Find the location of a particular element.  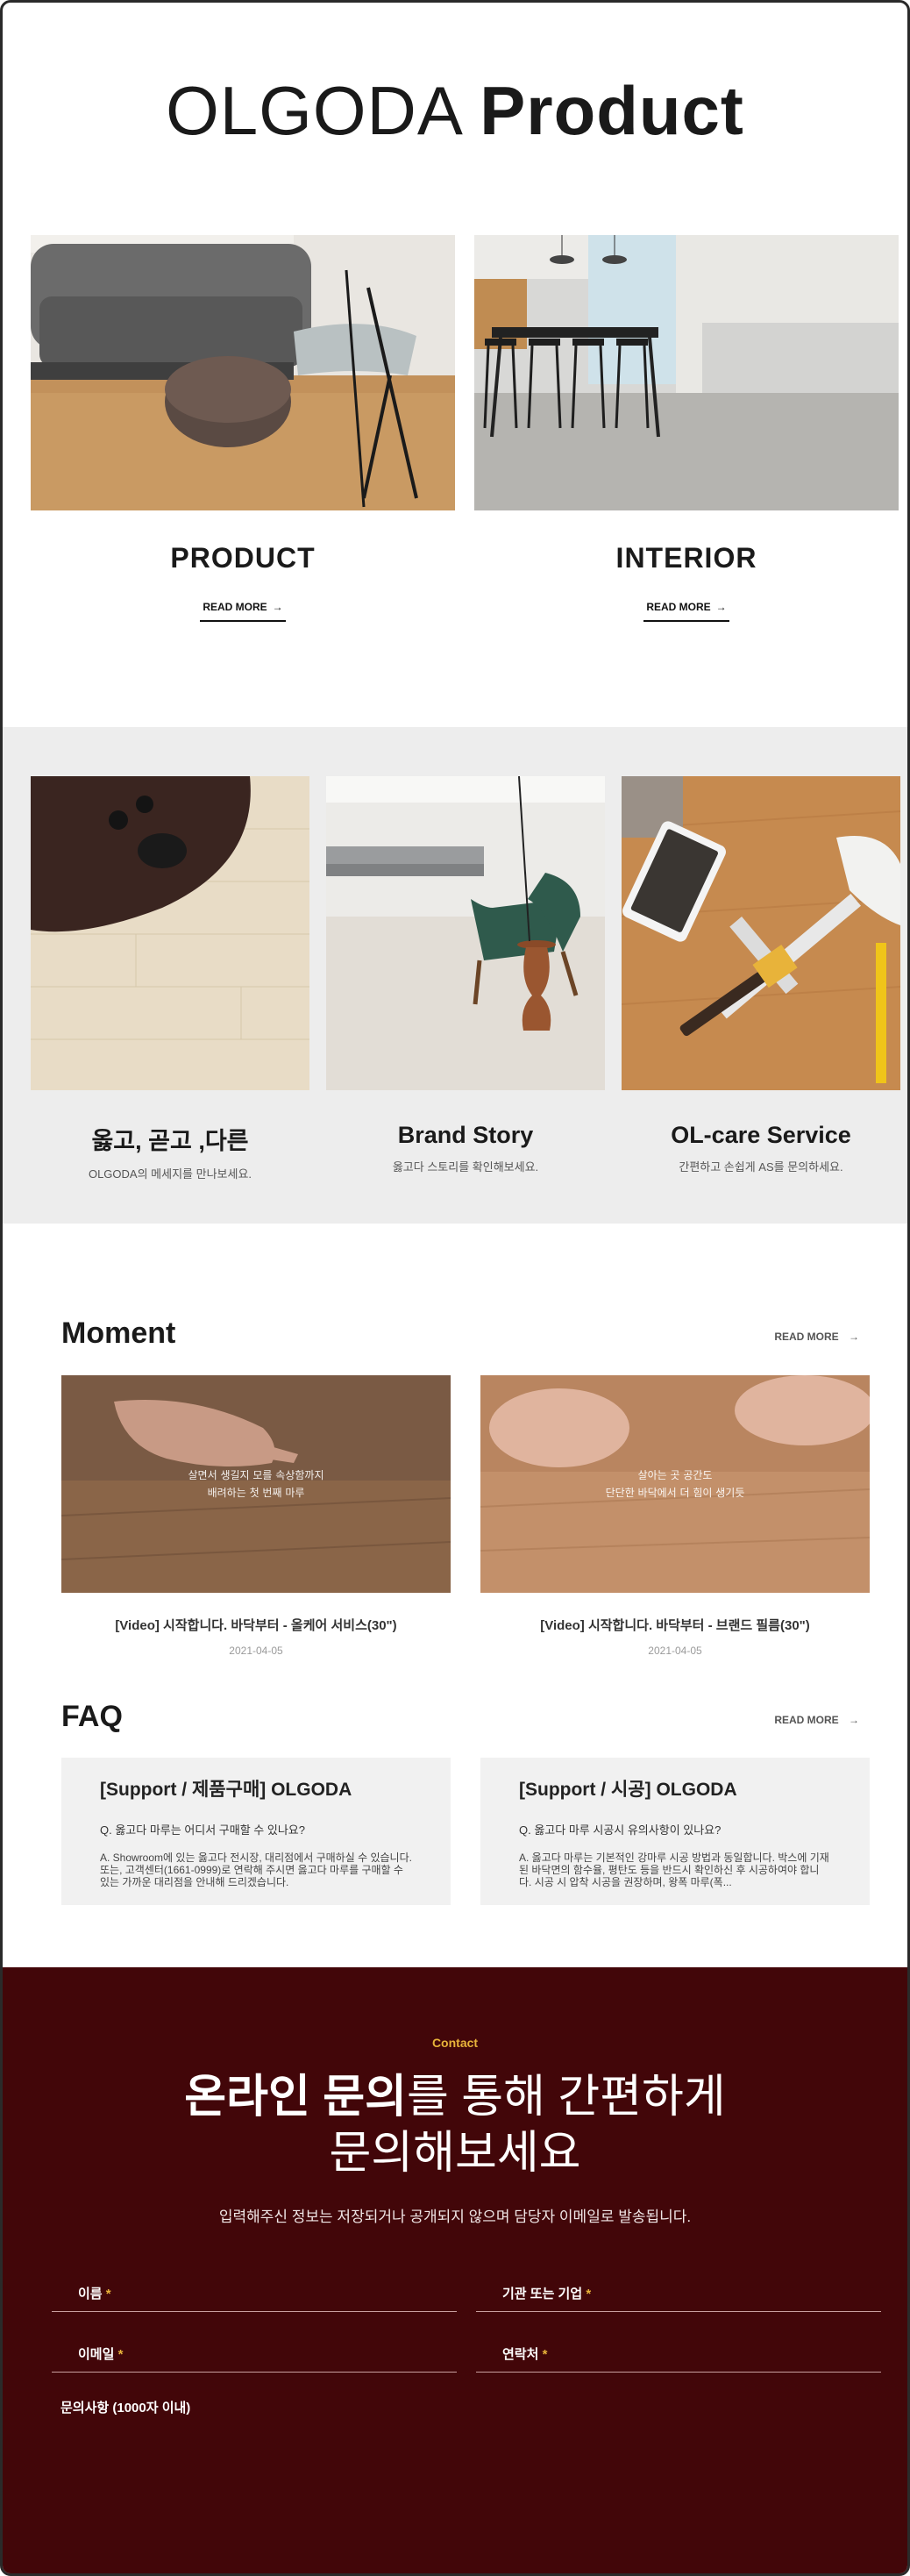

faq-question: Q. 옳고다 마루는 어디서 구매할 수 있나요? is located at coordinates (202, 1830).